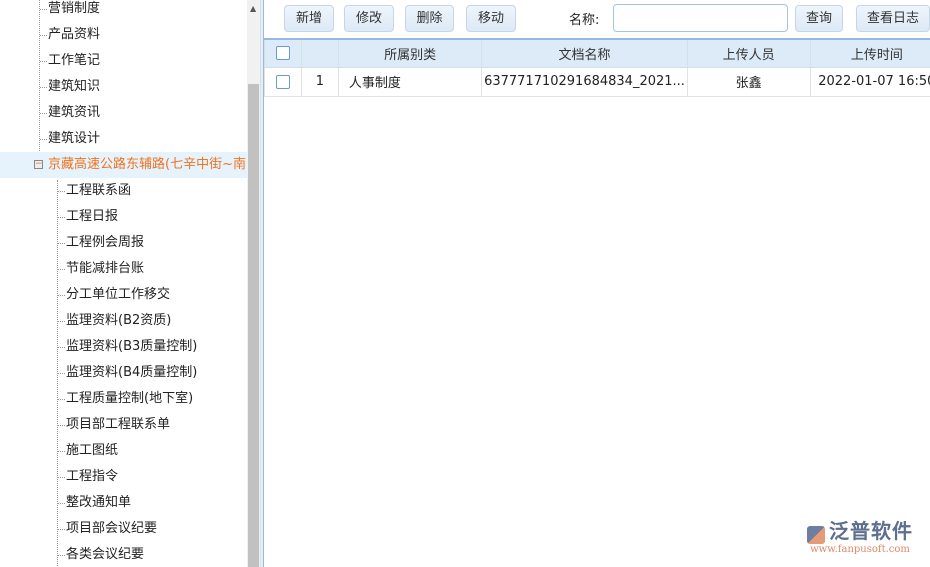  What do you see at coordinates (123, 139) in the screenshot?
I see `tree-node: 建筑设计` at bounding box center [123, 139].